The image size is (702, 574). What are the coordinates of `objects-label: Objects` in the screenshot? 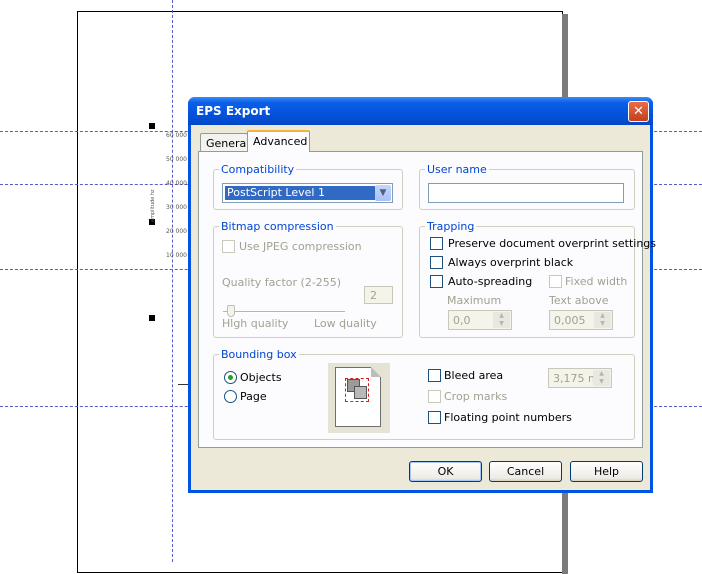 It's located at (261, 377).